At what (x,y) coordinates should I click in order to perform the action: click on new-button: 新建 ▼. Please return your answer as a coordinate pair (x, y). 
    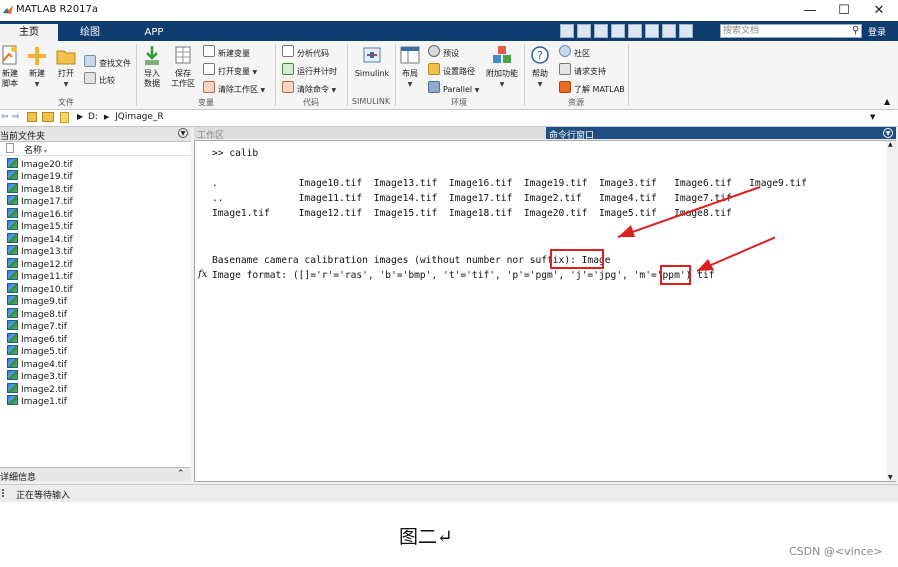
    Looking at the image, I should click on (37, 67).